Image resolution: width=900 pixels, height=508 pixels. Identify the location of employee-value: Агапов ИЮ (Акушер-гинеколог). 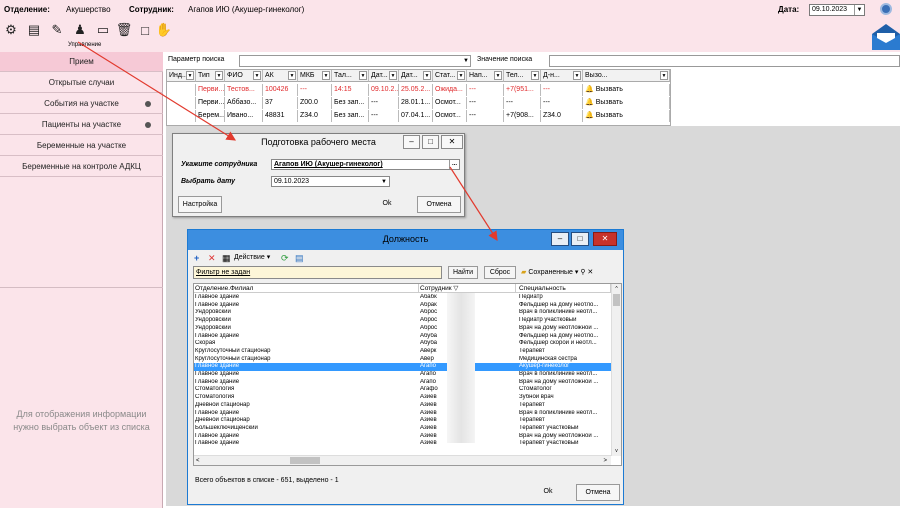
(246, 9).